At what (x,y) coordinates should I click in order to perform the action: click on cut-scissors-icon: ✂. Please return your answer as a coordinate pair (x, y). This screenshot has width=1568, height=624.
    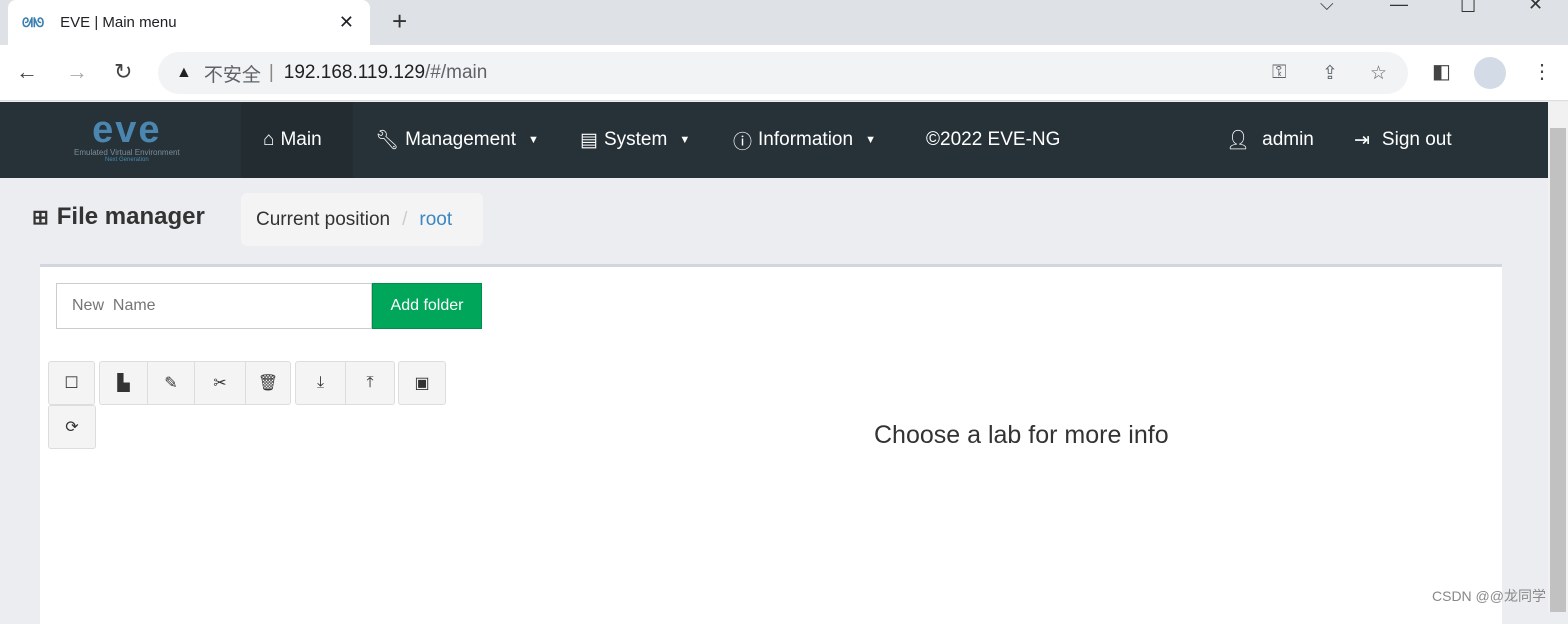
    Looking at the image, I should click on (220, 383).